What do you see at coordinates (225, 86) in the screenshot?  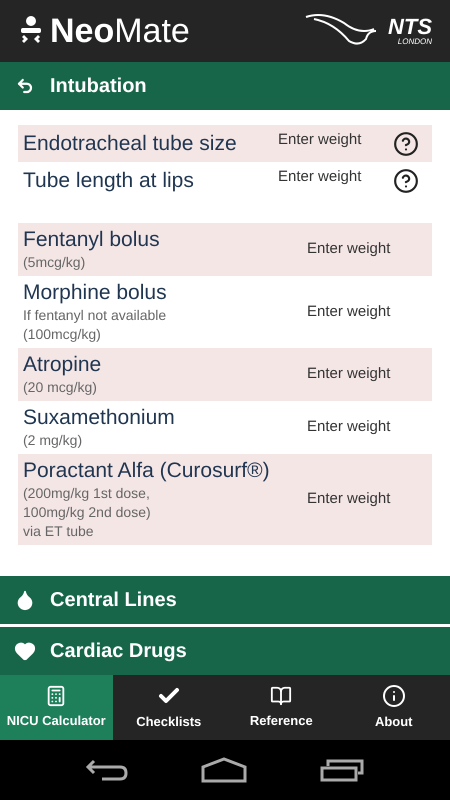 I see `section-header: Intubation` at bounding box center [225, 86].